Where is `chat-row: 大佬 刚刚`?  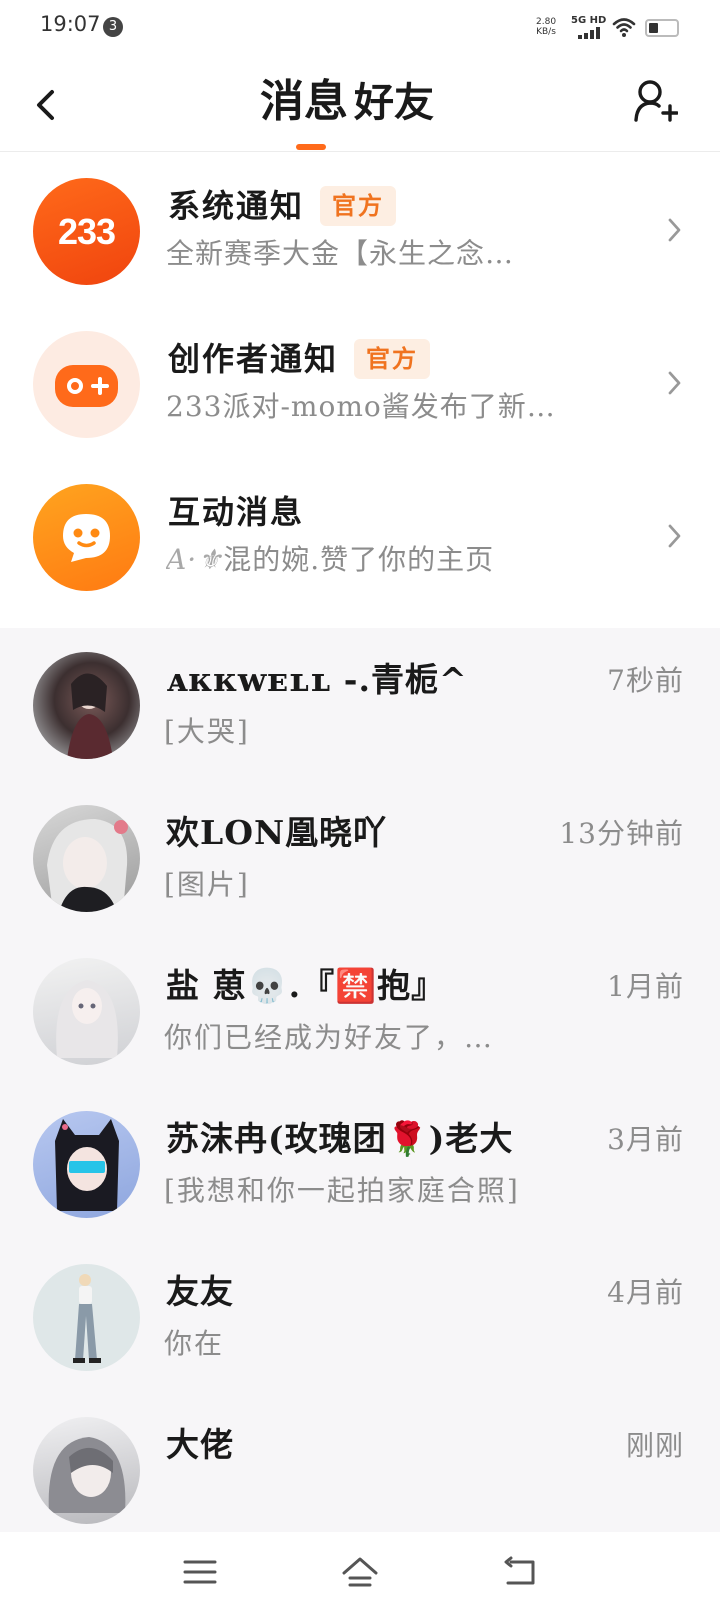
chat-row: 大佬 刚刚 is located at coordinates (360, 1462).